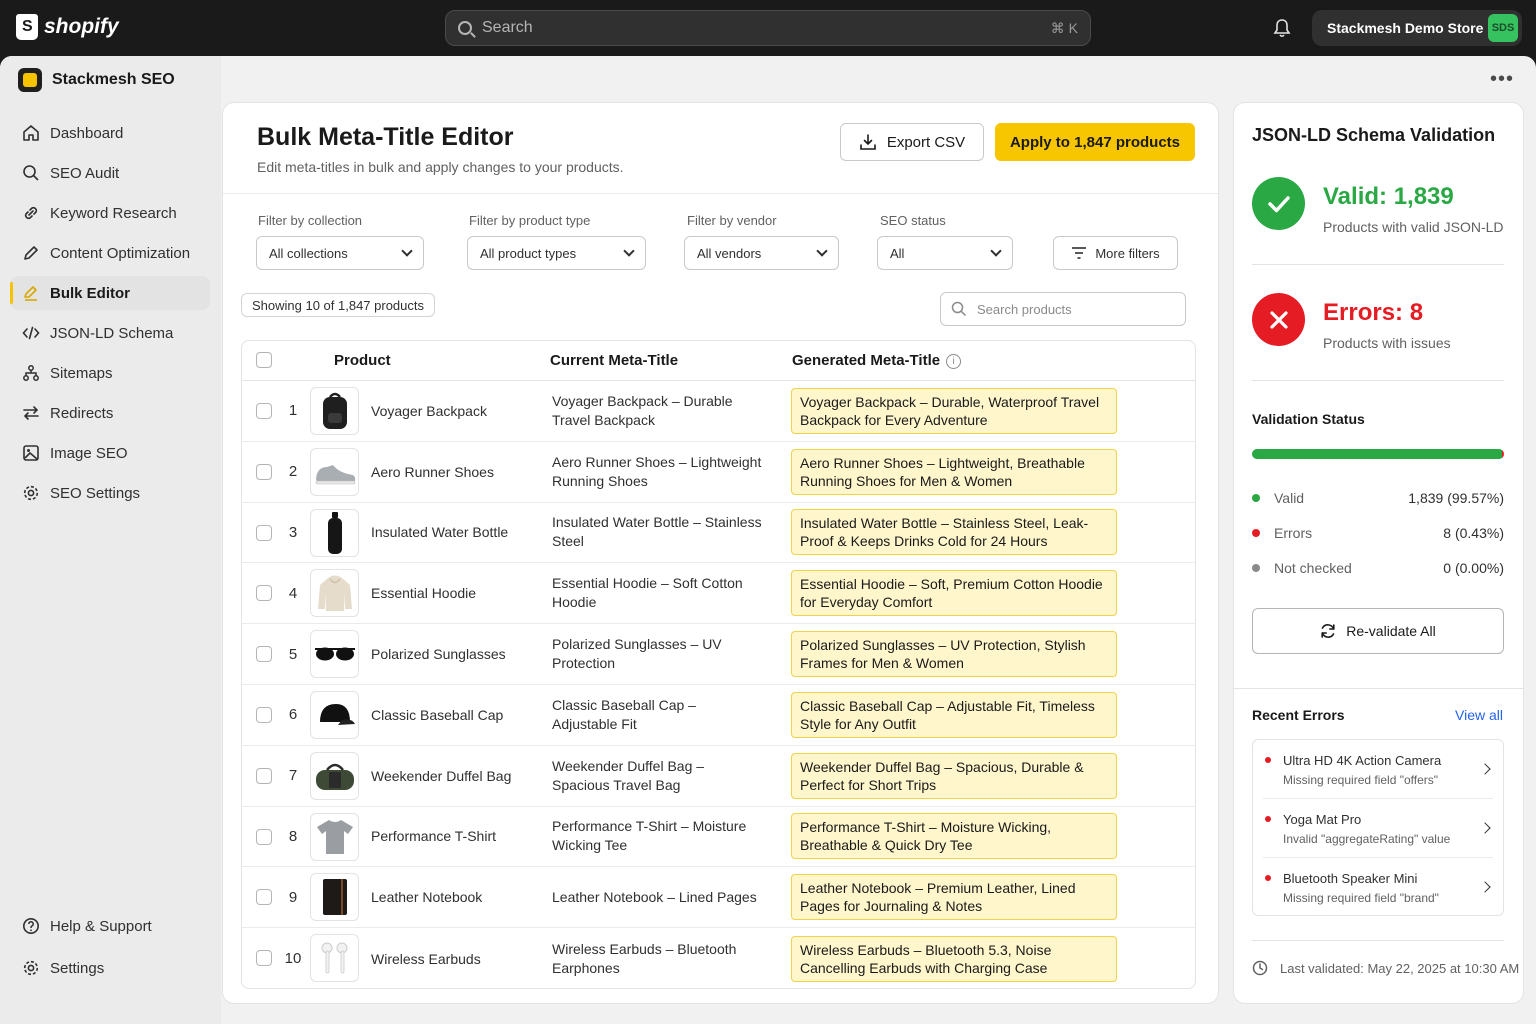 The width and height of the screenshot is (1536, 1024). What do you see at coordinates (432, 472) in the screenshot?
I see `product-name: Aero Runner Shoes` at bounding box center [432, 472].